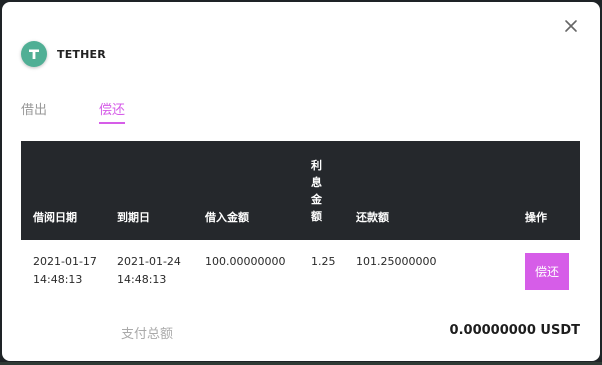  Describe the element at coordinates (34, 54) in the screenshot. I see `tether-icon` at that location.